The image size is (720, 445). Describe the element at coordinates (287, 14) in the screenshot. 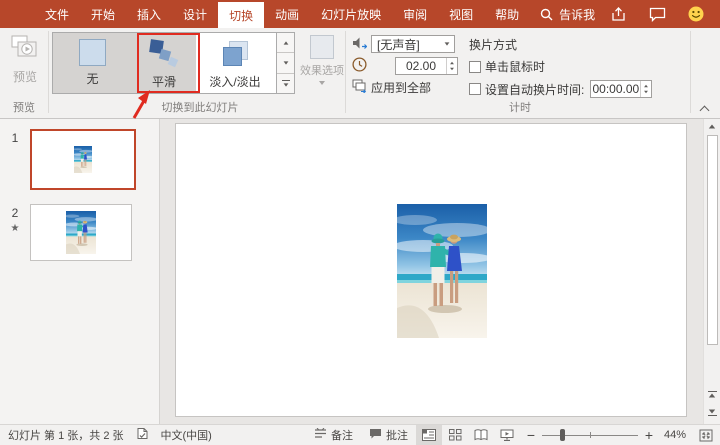

I see `tab-animations: 动画` at that location.